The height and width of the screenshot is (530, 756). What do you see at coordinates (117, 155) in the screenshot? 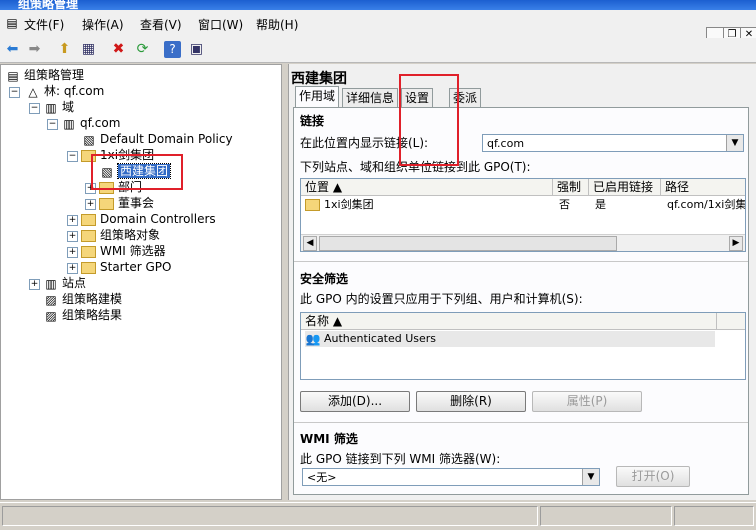
I see `tree-ou: 1xi剑集团` at bounding box center [117, 155].